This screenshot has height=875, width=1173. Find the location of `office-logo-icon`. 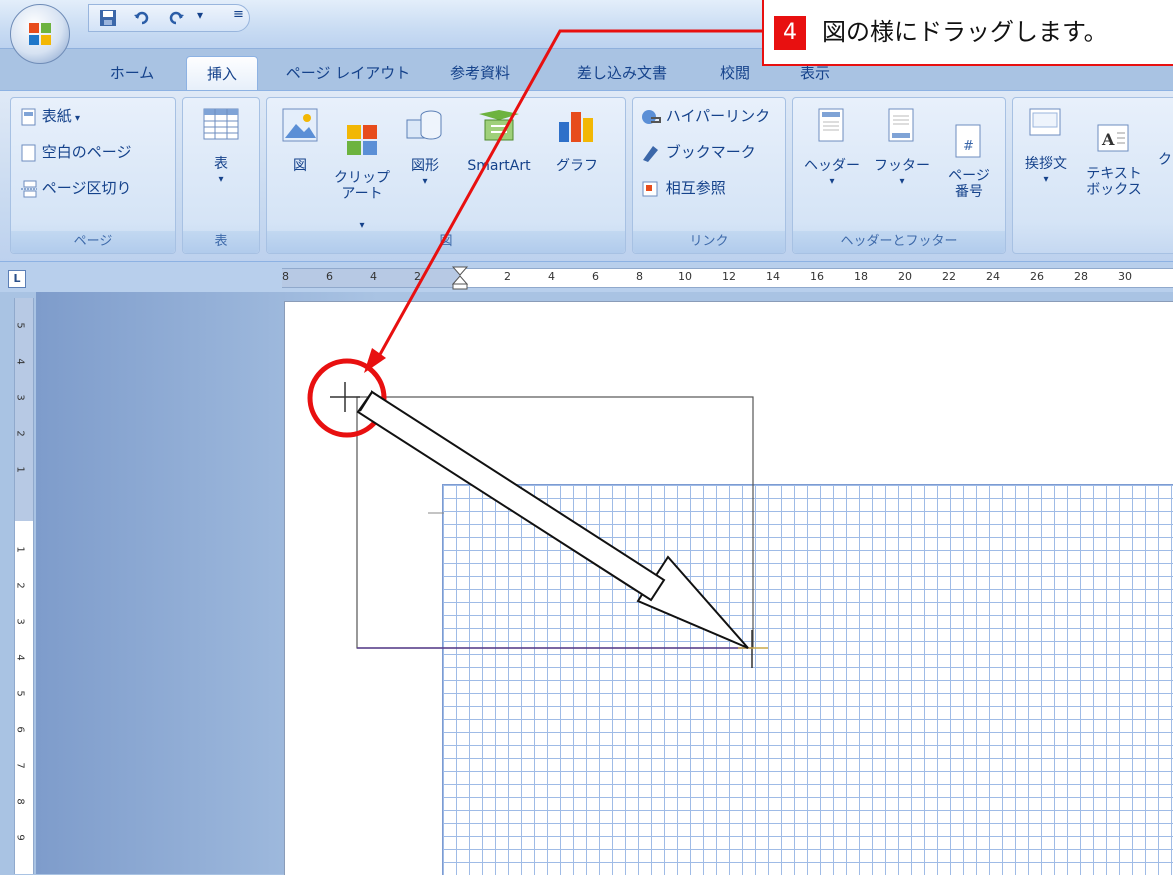

office-logo-icon is located at coordinates (40, 34).